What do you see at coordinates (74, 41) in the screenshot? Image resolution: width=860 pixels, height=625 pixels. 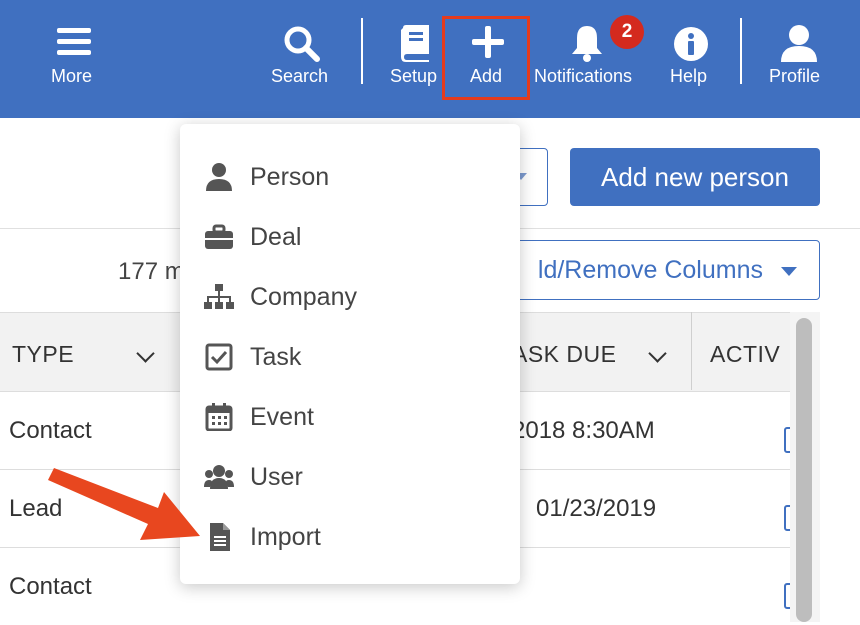 I see `menu-icon` at bounding box center [74, 41].